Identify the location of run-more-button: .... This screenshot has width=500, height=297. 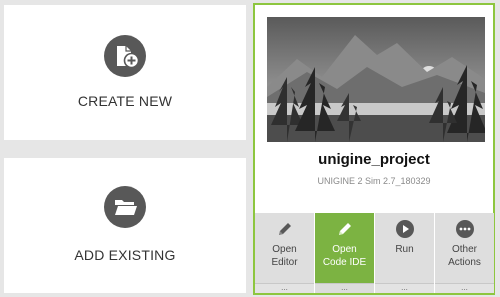
(404, 288).